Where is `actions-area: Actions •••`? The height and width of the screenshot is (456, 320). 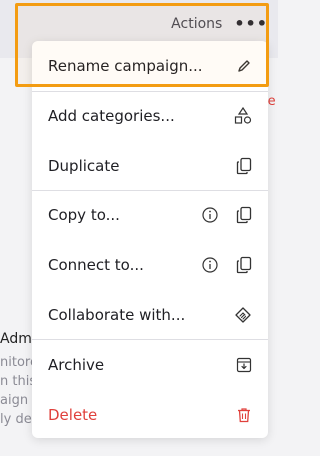
actions-area: Actions ••• is located at coordinates (219, 23).